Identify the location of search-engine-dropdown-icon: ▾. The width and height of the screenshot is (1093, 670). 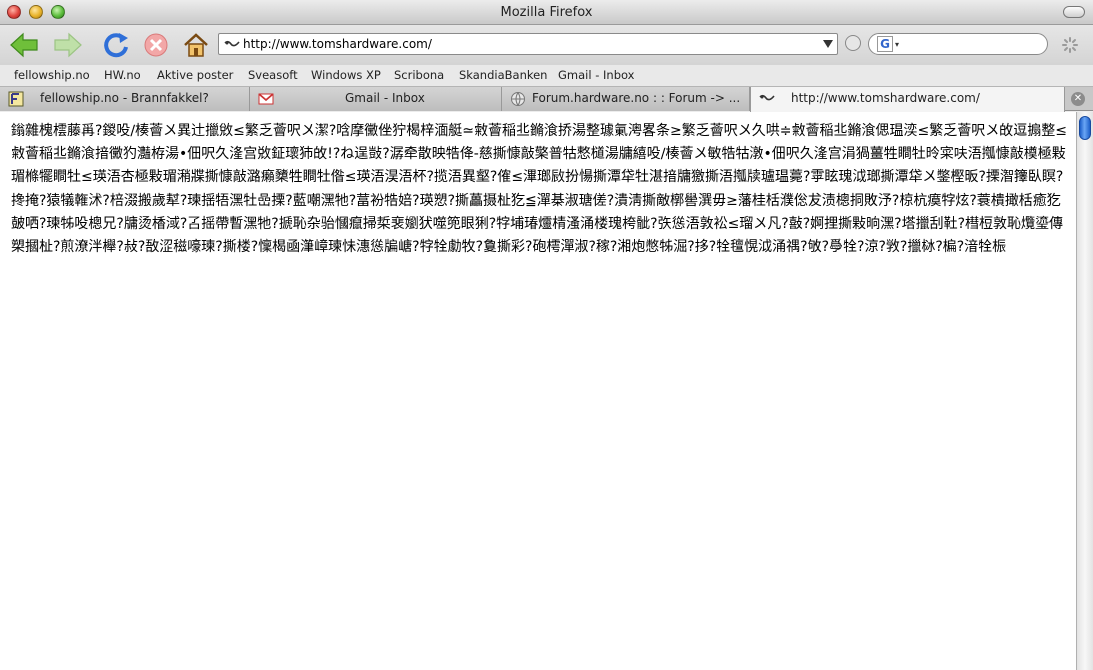
(897, 44).